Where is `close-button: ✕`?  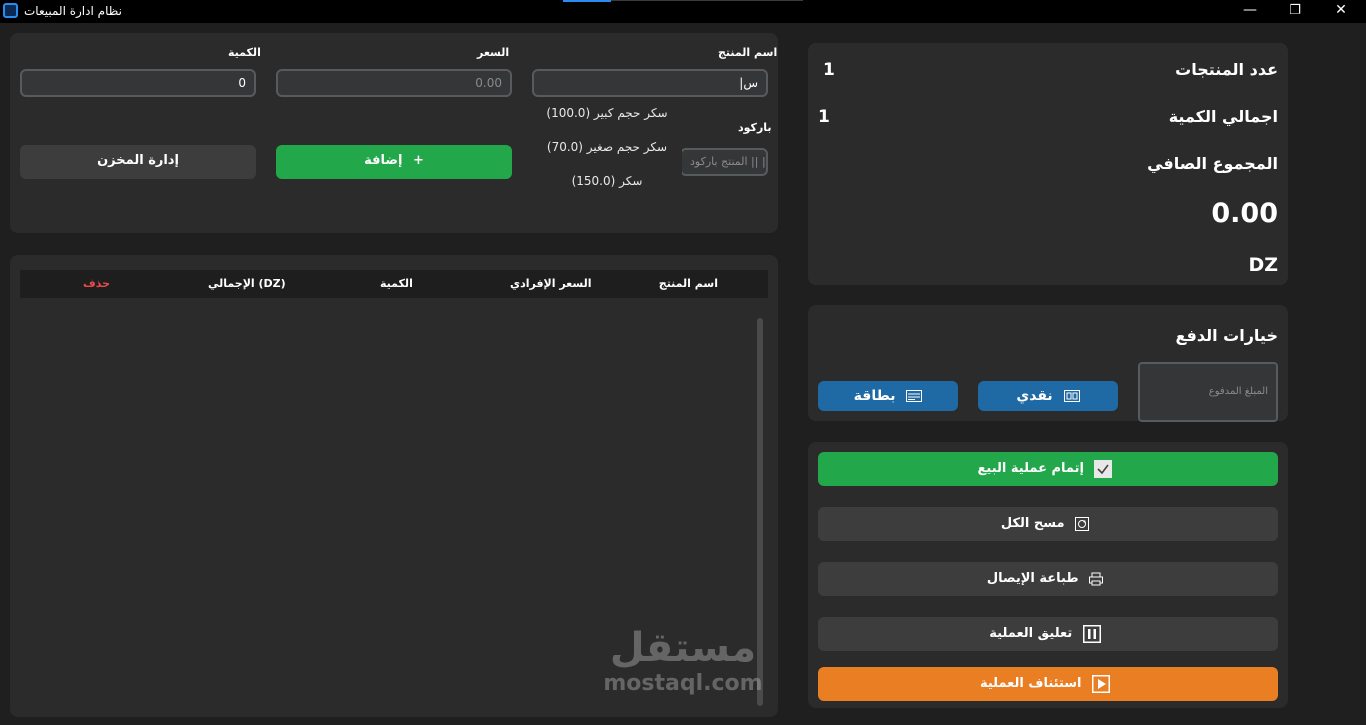
close-button: ✕ is located at coordinates (1341, 11).